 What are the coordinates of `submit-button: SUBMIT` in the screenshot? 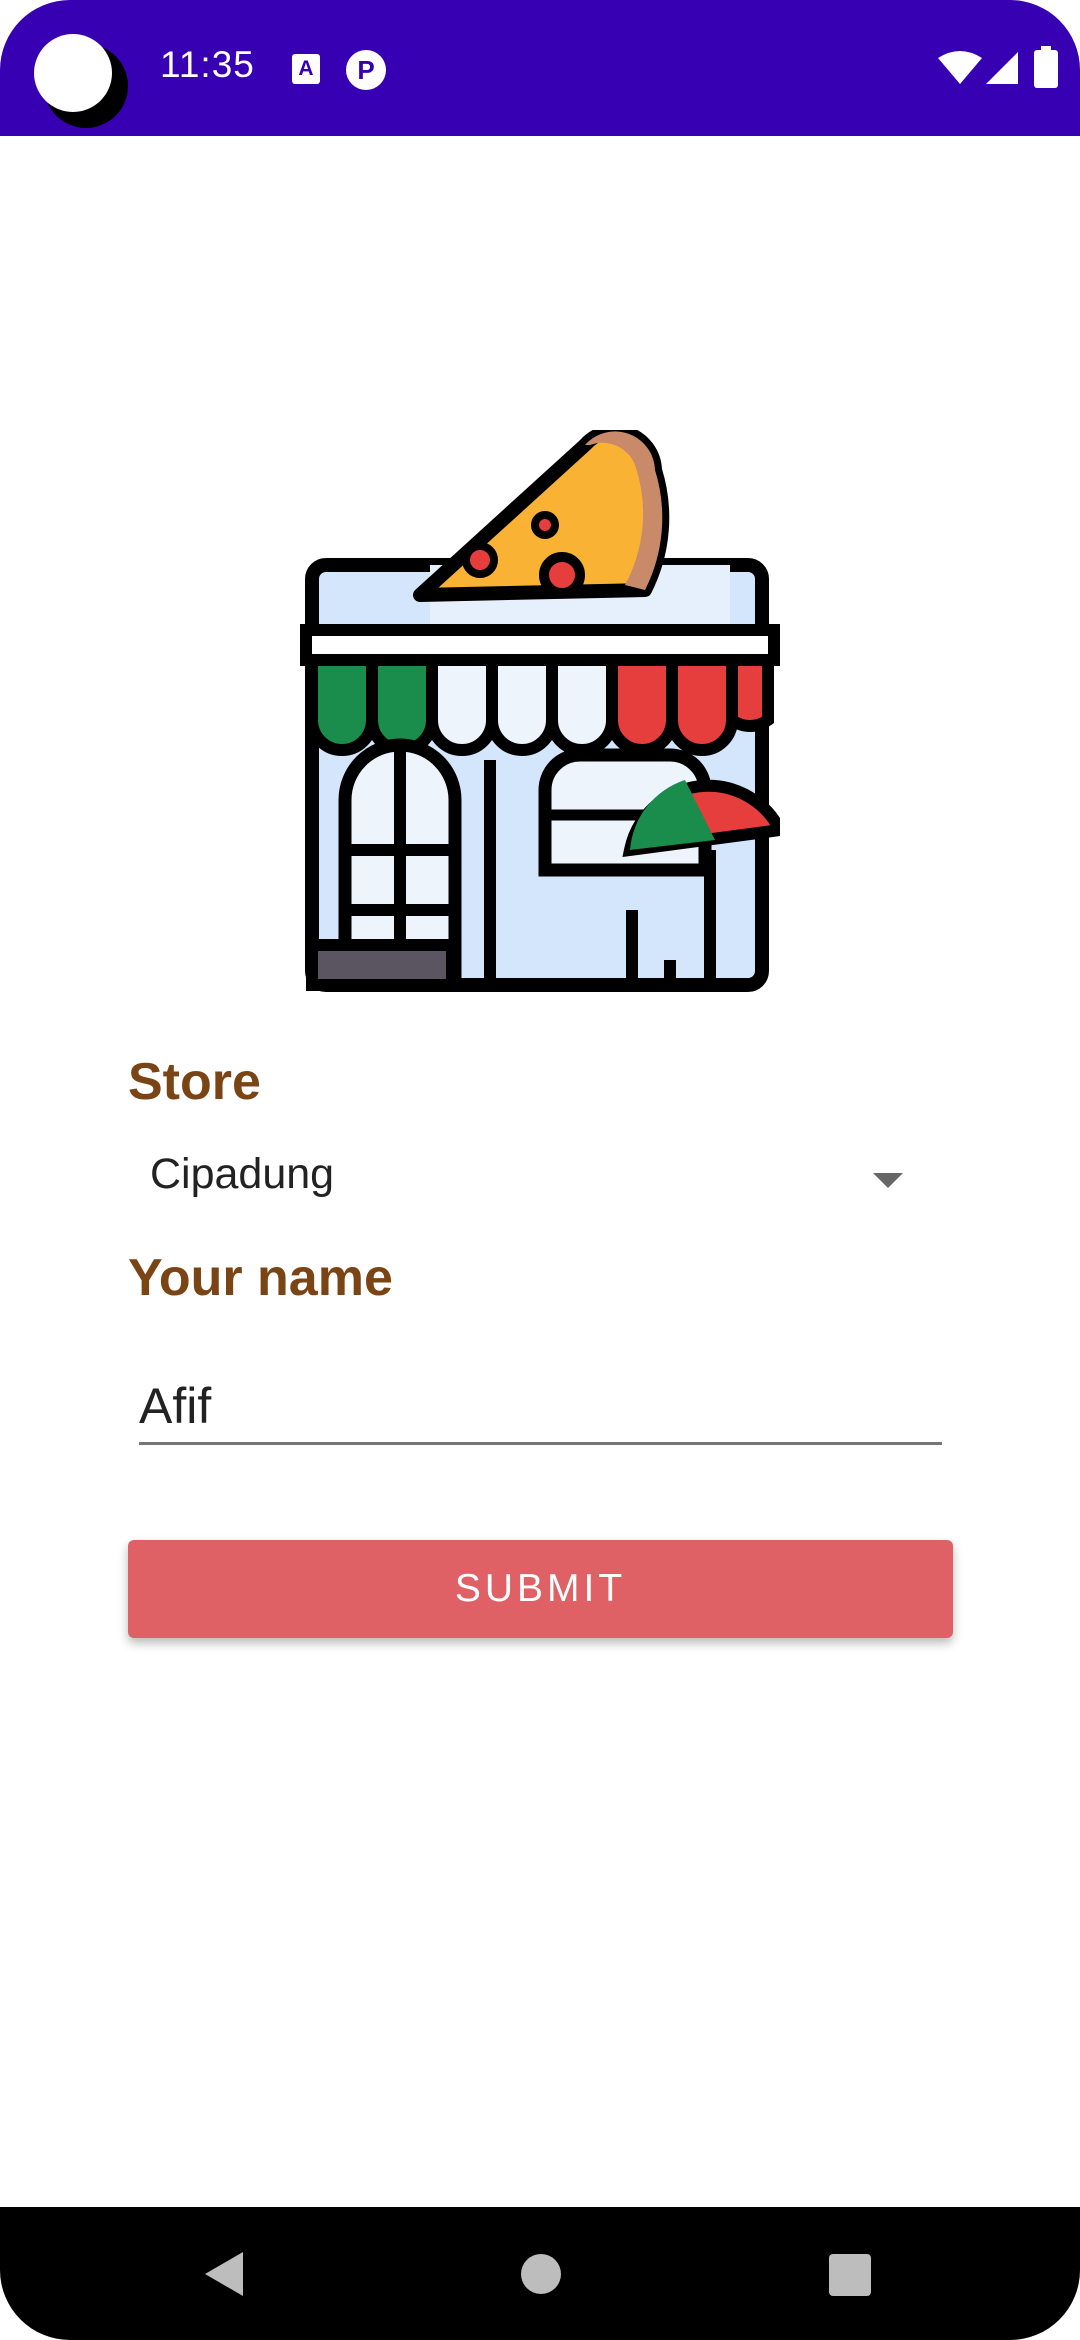 It's located at (540, 1589).